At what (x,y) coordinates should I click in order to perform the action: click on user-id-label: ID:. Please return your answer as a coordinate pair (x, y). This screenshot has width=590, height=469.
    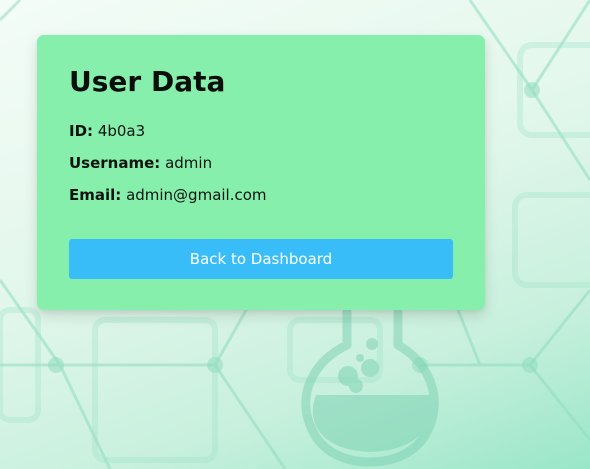
    Looking at the image, I should click on (81, 131).